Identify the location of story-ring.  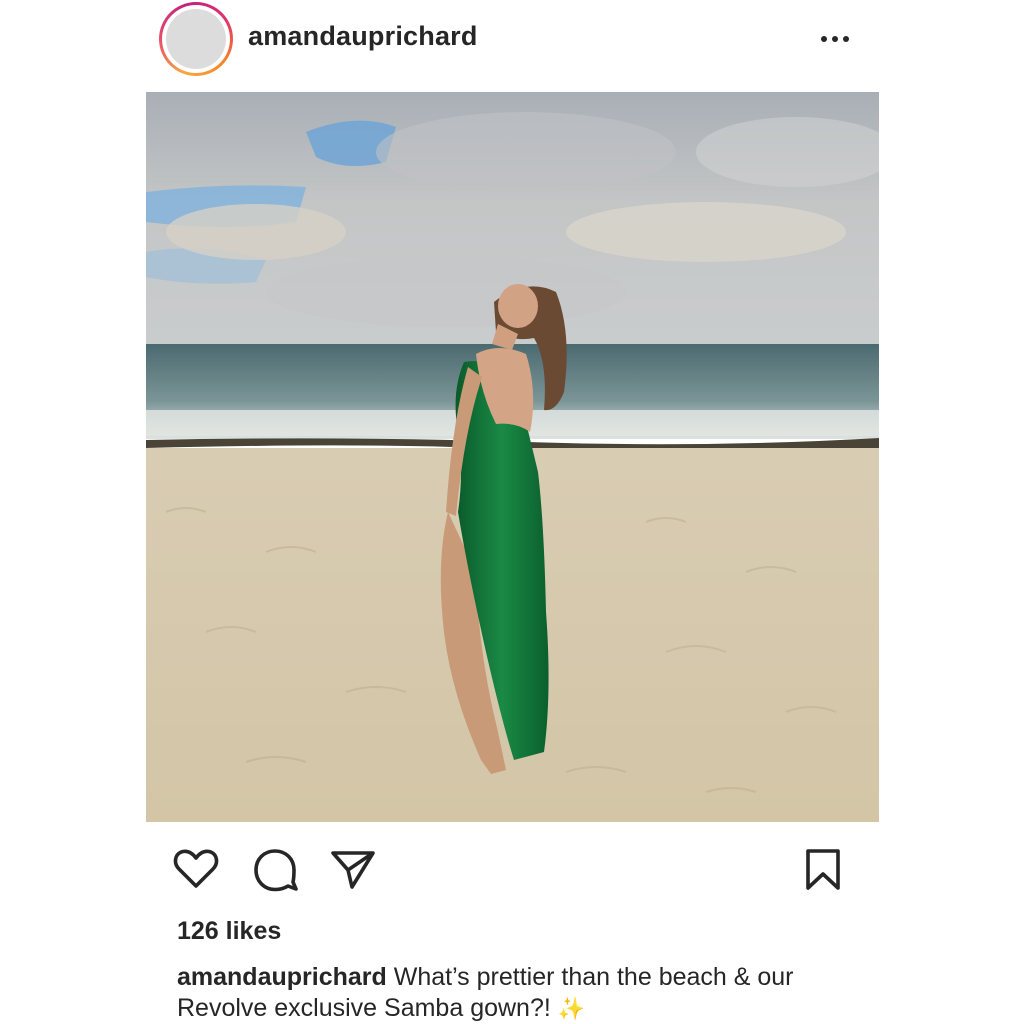
(196, 39).